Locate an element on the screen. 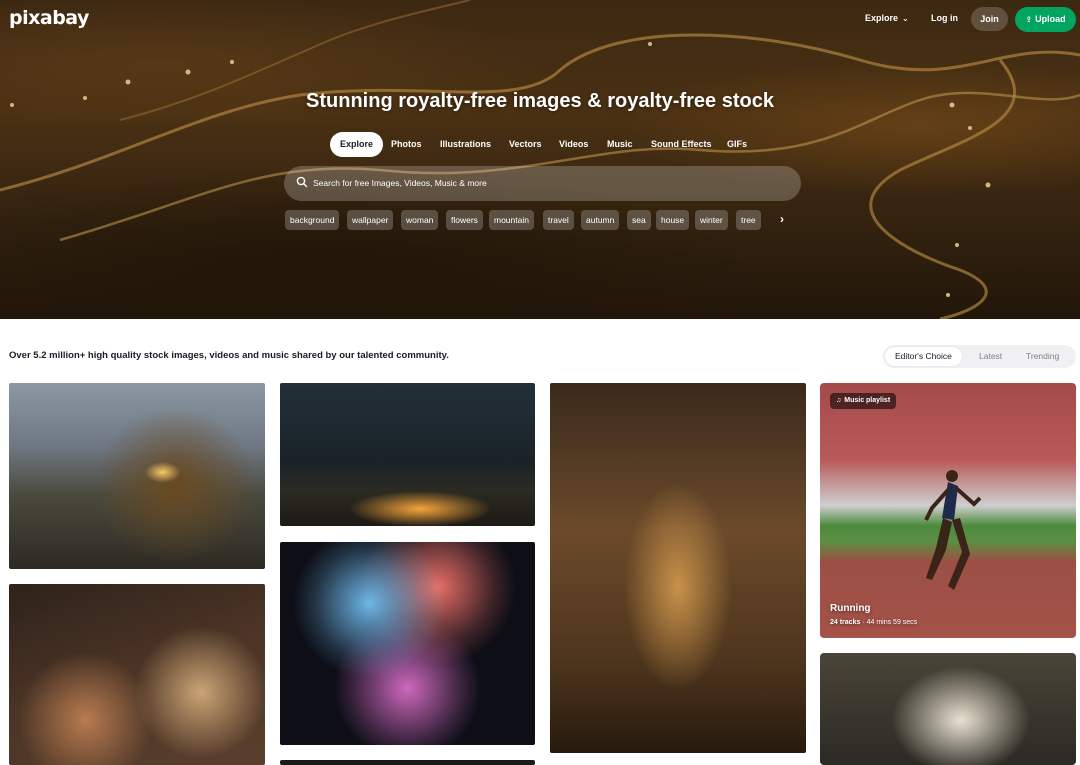 This screenshot has width=1080, height=765. pixabay-logo: pixabay is located at coordinates (49, 18).